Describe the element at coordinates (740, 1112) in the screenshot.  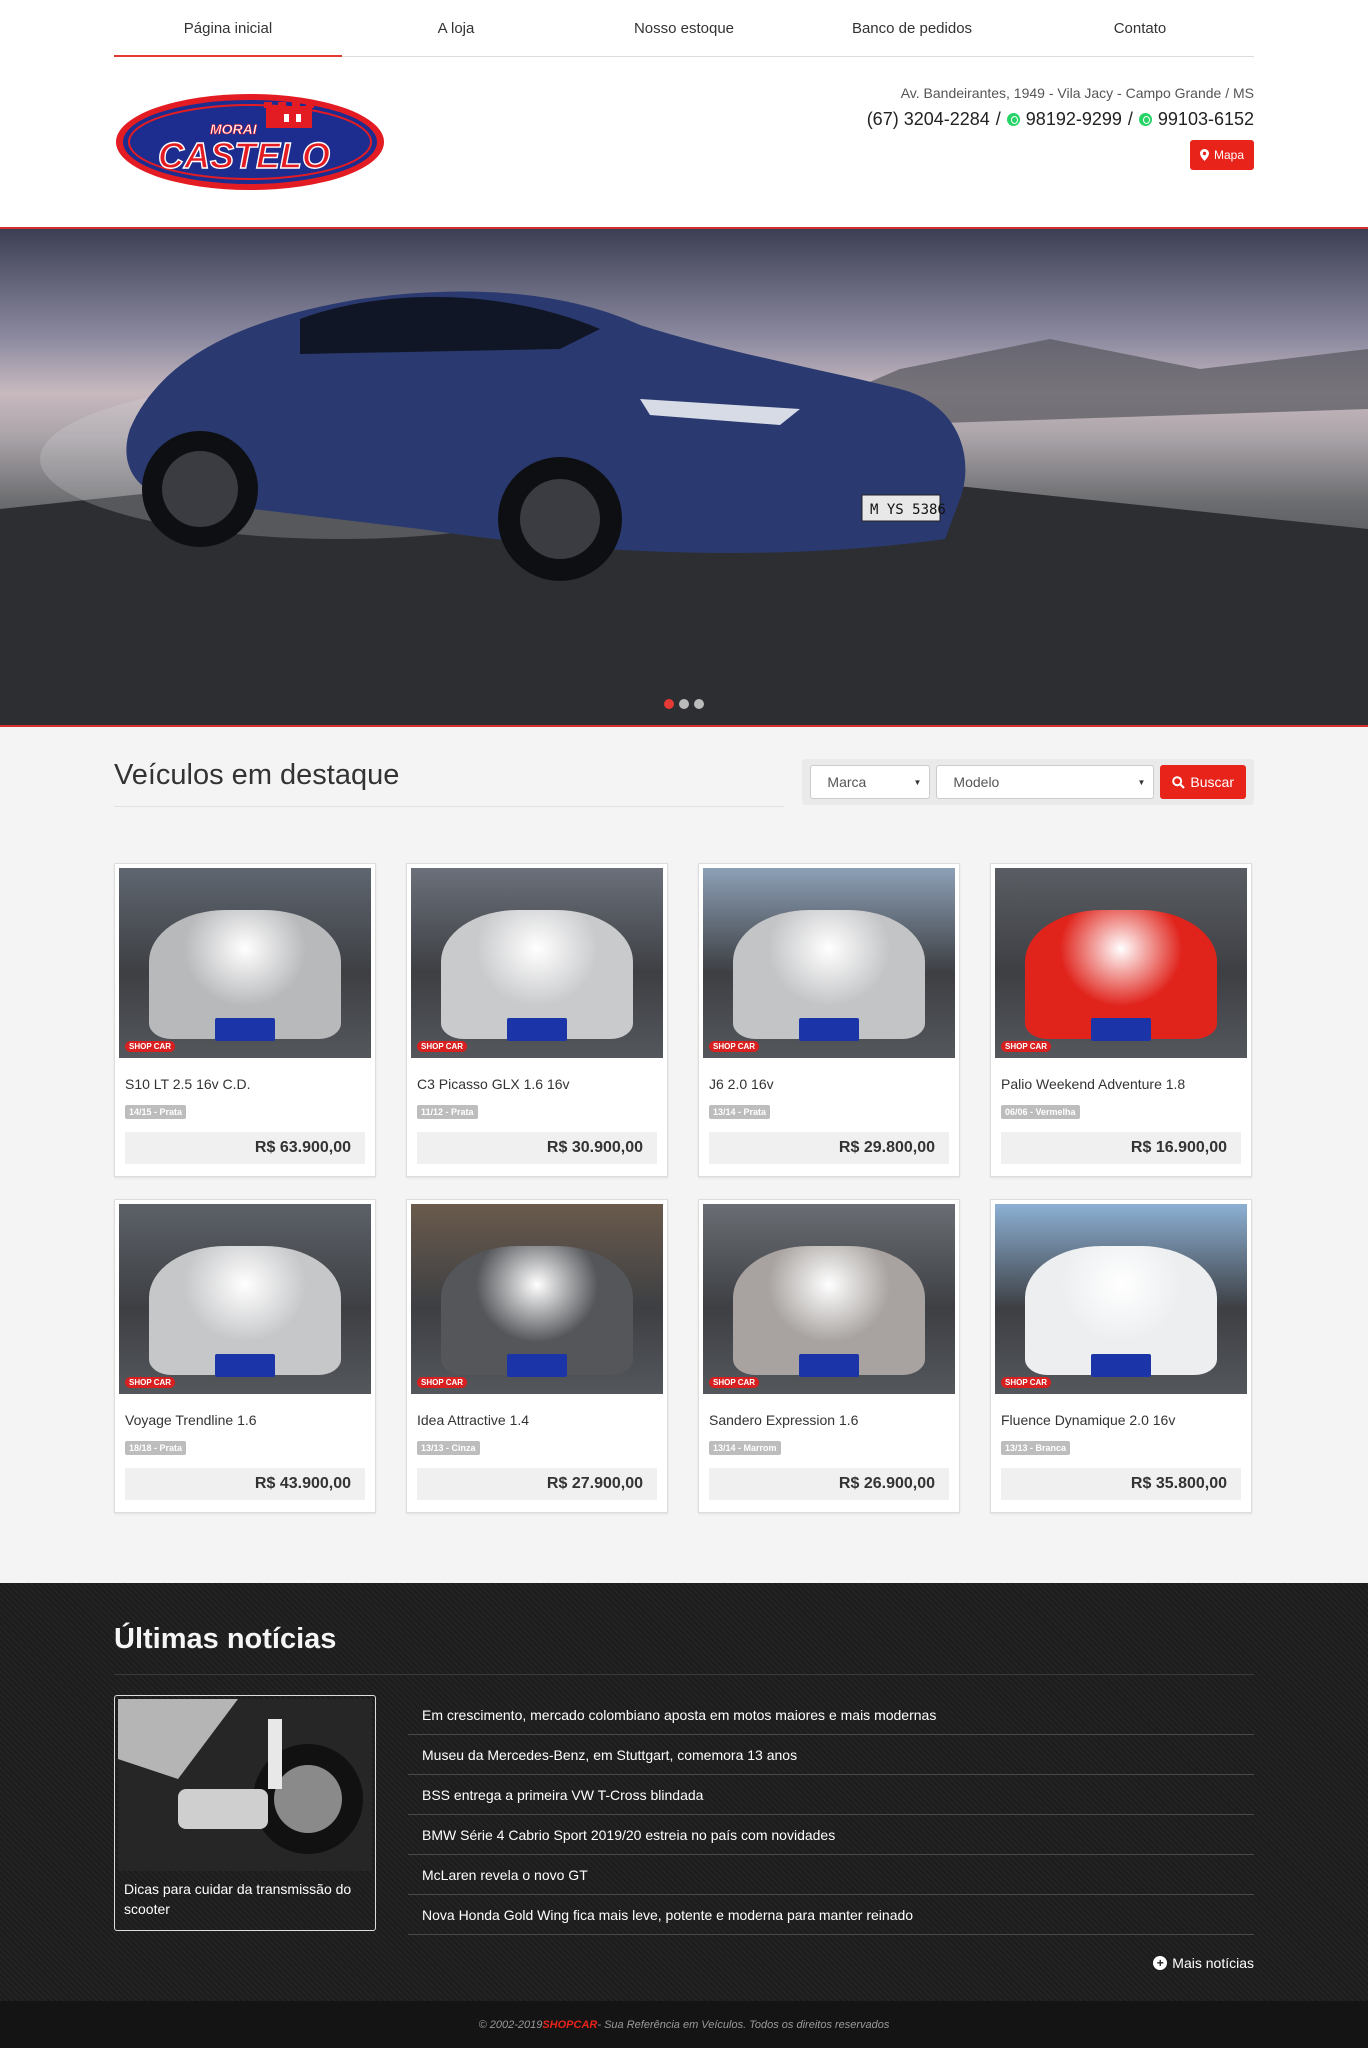
I see `vehicle-year-color: 13/14 - Prata` at that location.